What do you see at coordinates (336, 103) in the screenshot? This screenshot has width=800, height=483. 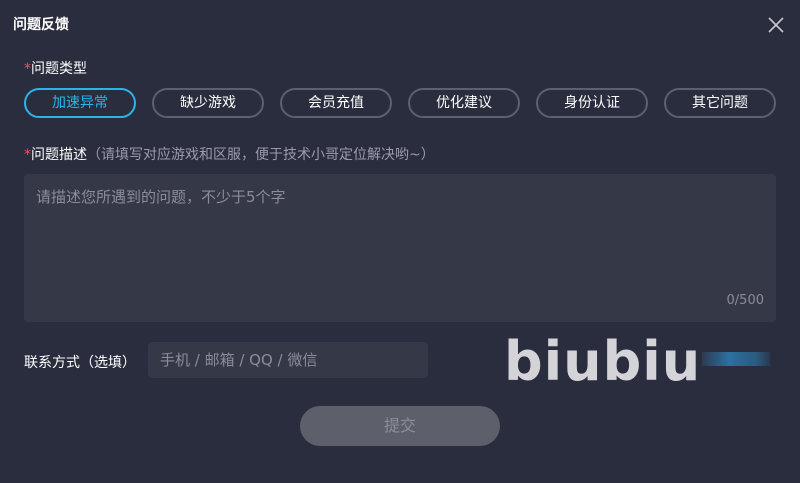 I see `type-option-membership: 会员充值` at bounding box center [336, 103].